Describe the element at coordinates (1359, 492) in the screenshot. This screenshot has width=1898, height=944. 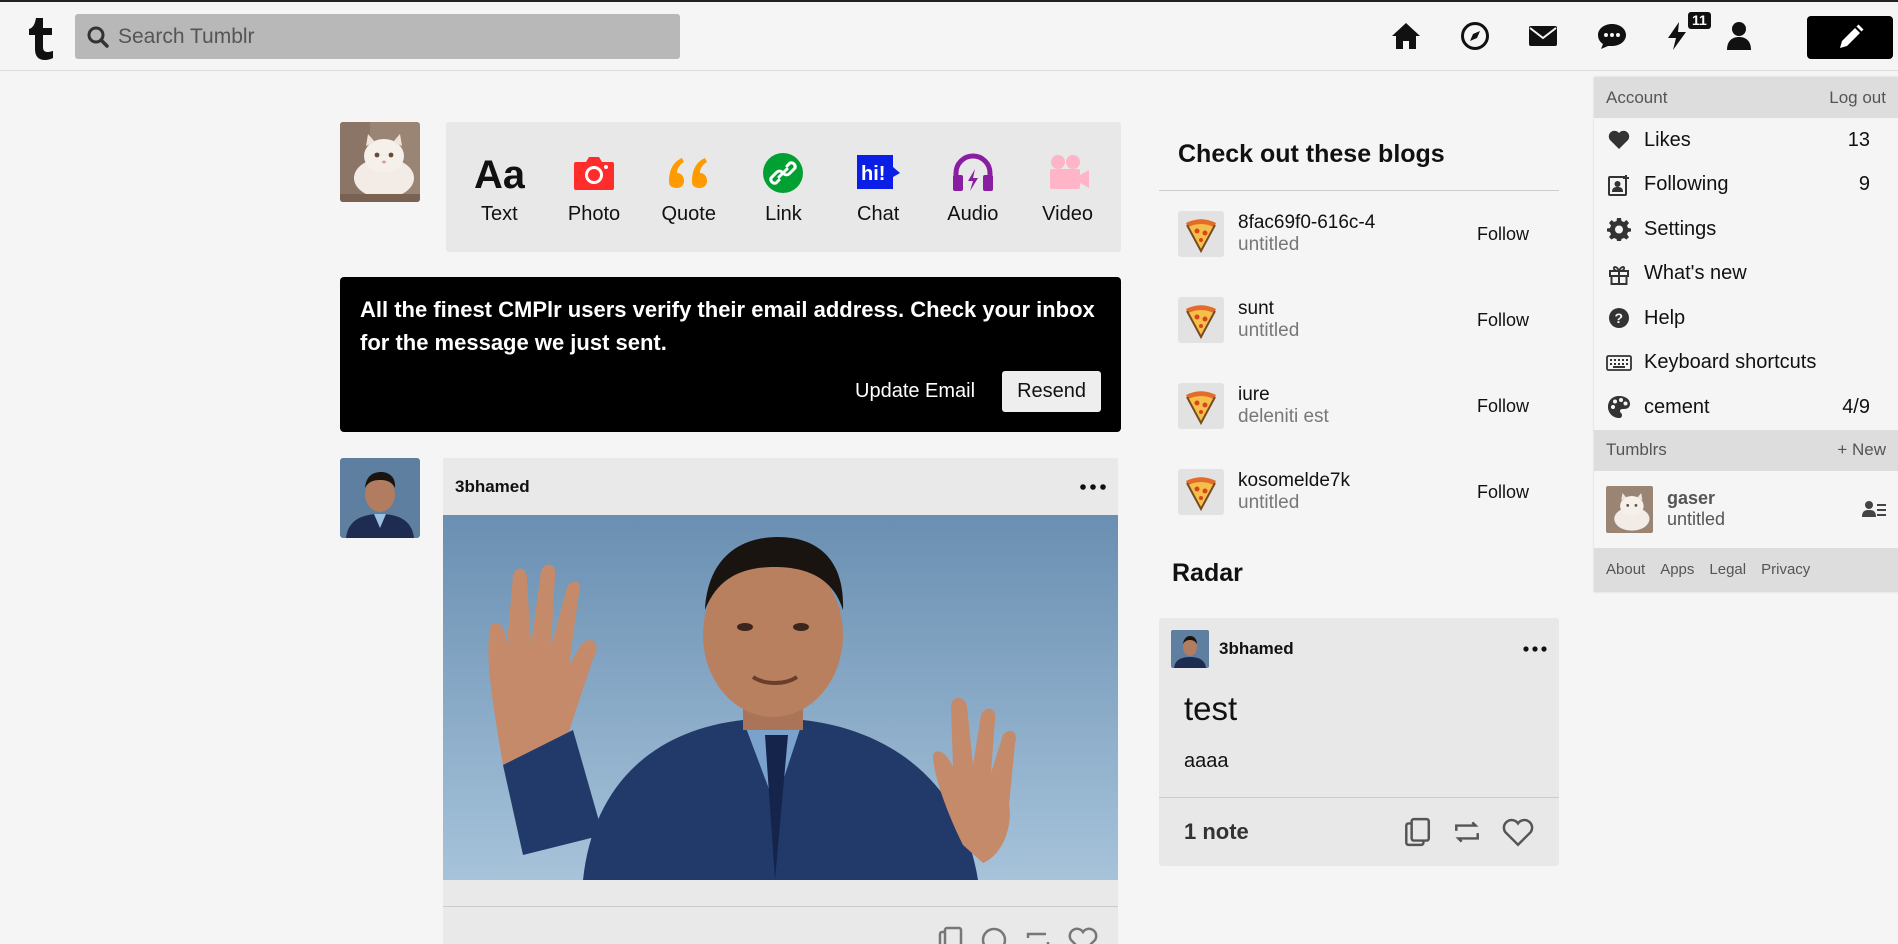
I see `list-item: kosomelde7k untitled Follow` at that location.